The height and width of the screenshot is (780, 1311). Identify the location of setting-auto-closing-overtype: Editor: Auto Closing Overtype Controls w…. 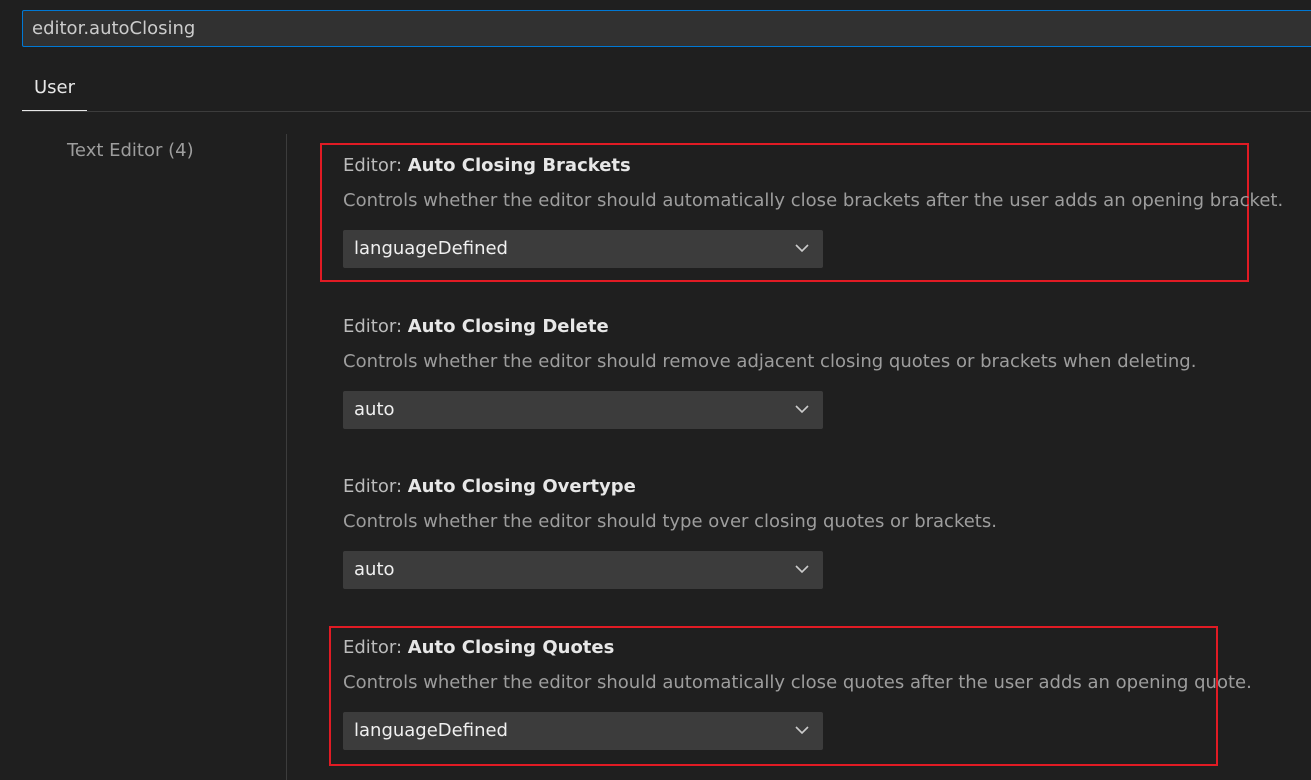
(823, 532).